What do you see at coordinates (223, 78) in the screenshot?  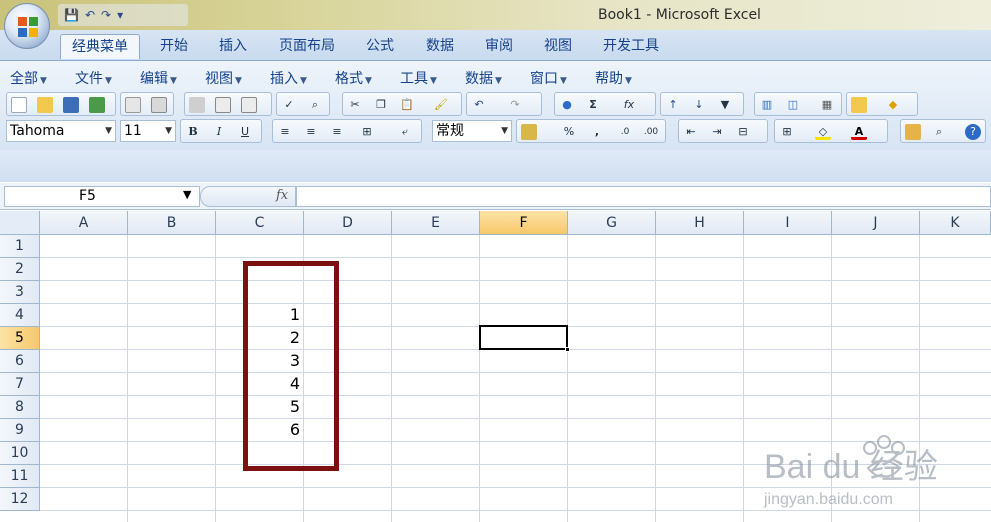 I see `menu-view: 视图 ▼` at bounding box center [223, 78].